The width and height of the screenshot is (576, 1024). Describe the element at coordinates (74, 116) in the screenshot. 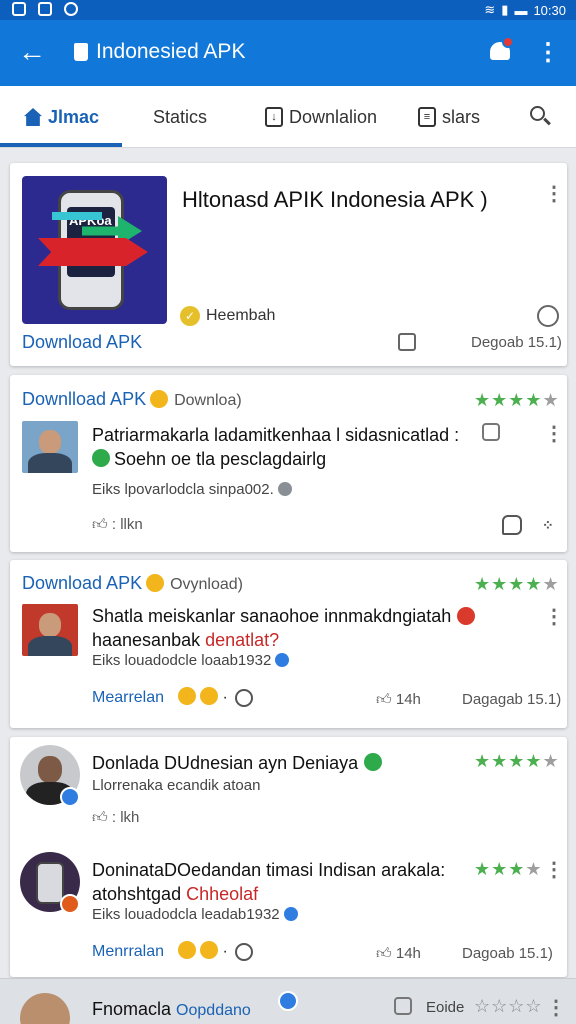

I see `tab-label: Jlmac` at that location.